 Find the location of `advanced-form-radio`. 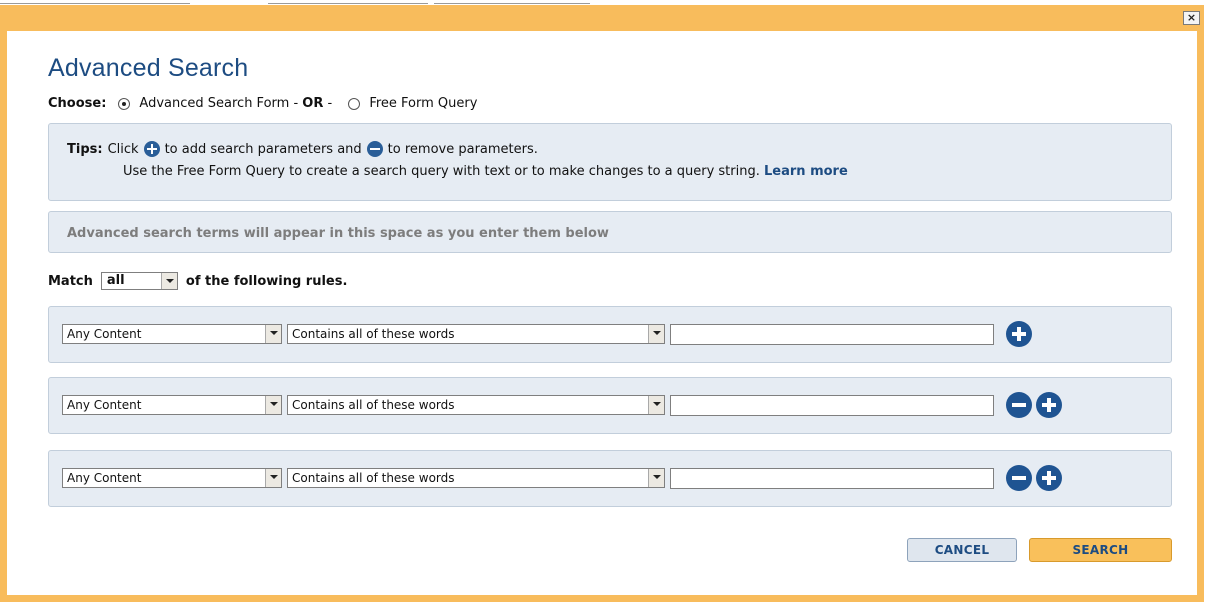

advanced-form-radio is located at coordinates (124, 103).